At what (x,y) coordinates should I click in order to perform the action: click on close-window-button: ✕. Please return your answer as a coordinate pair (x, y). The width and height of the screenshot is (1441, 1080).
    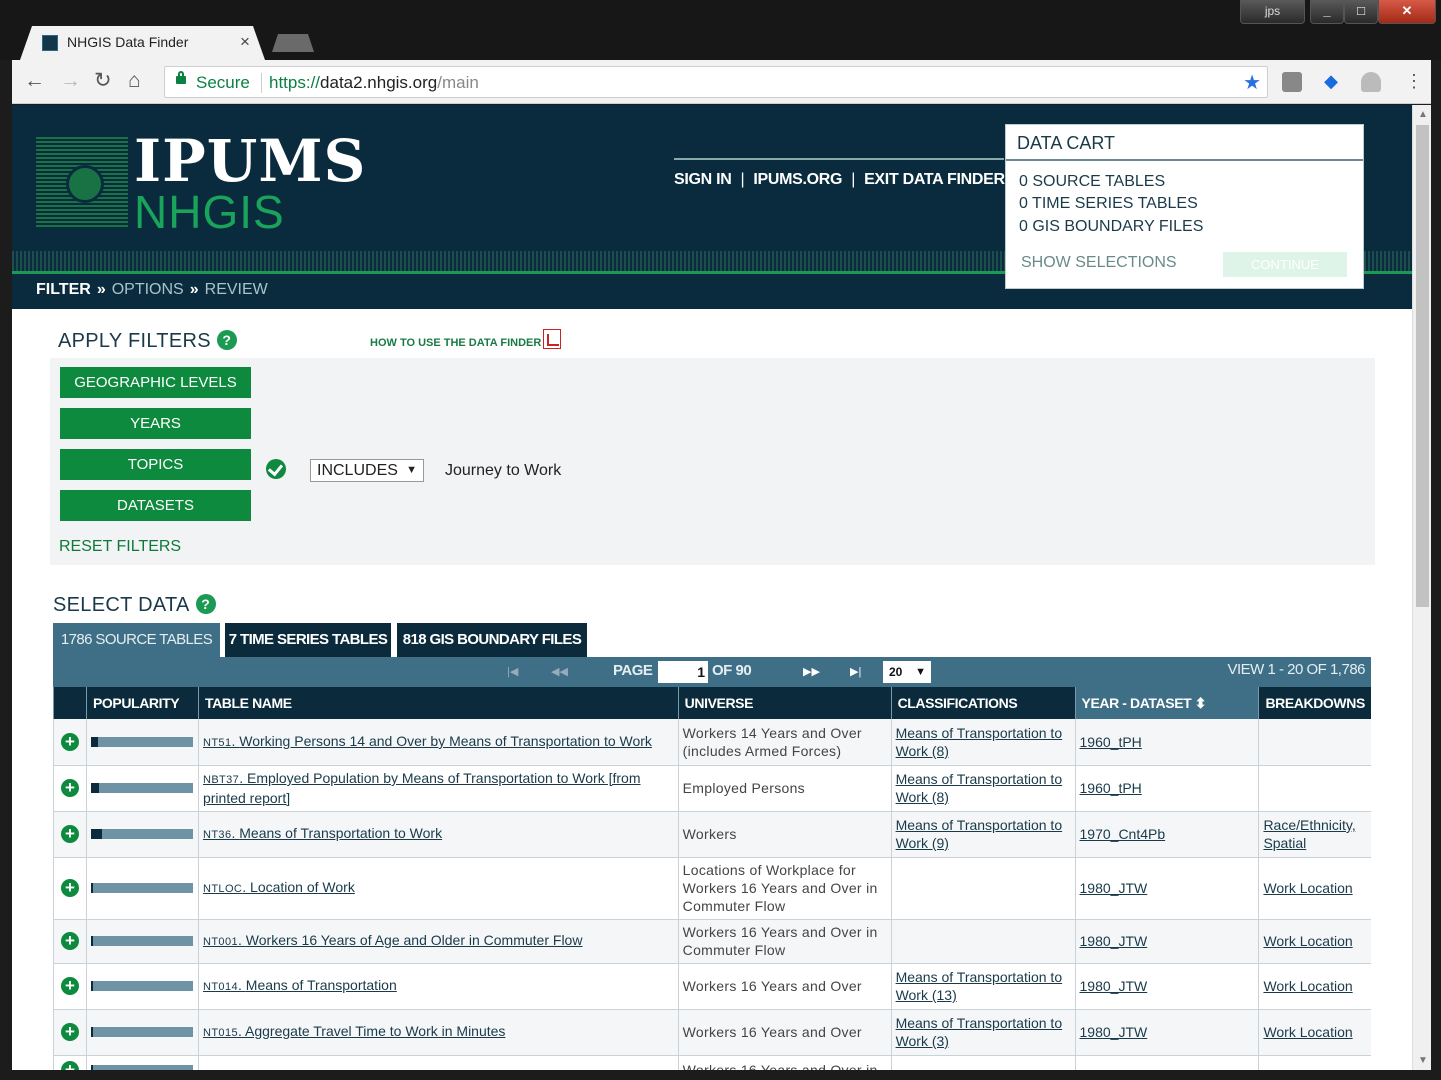
    Looking at the image, I should click on (1407, 12).